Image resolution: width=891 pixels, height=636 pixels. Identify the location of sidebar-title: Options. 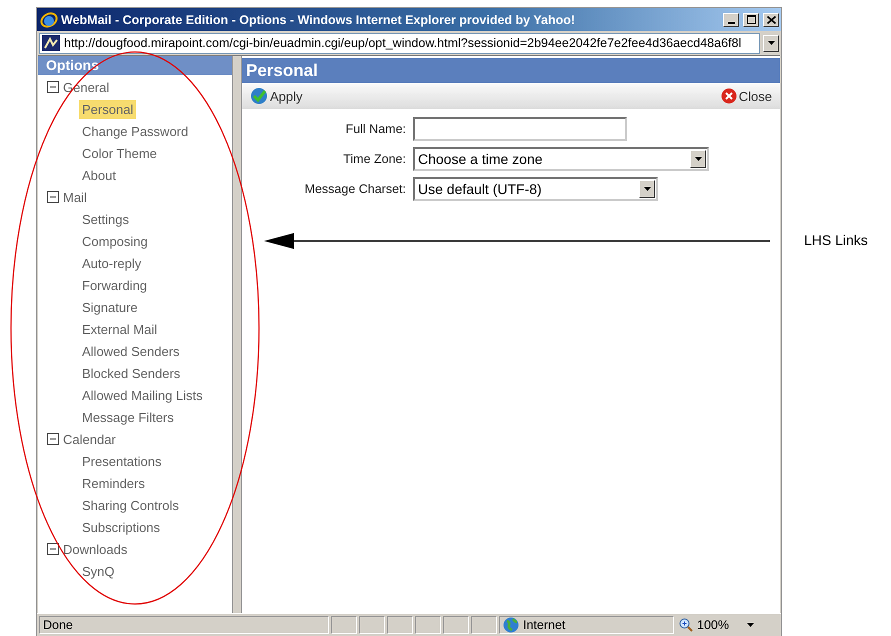
(135, 65).